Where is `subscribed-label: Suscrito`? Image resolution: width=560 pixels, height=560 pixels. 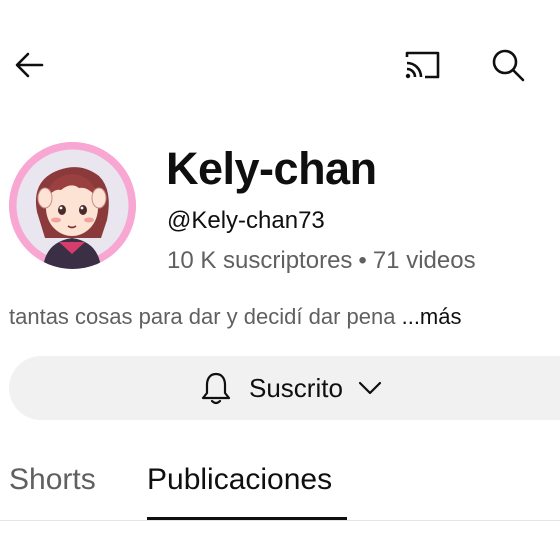 subscribed-label: Suscrito is located at coordinates (296, 387).